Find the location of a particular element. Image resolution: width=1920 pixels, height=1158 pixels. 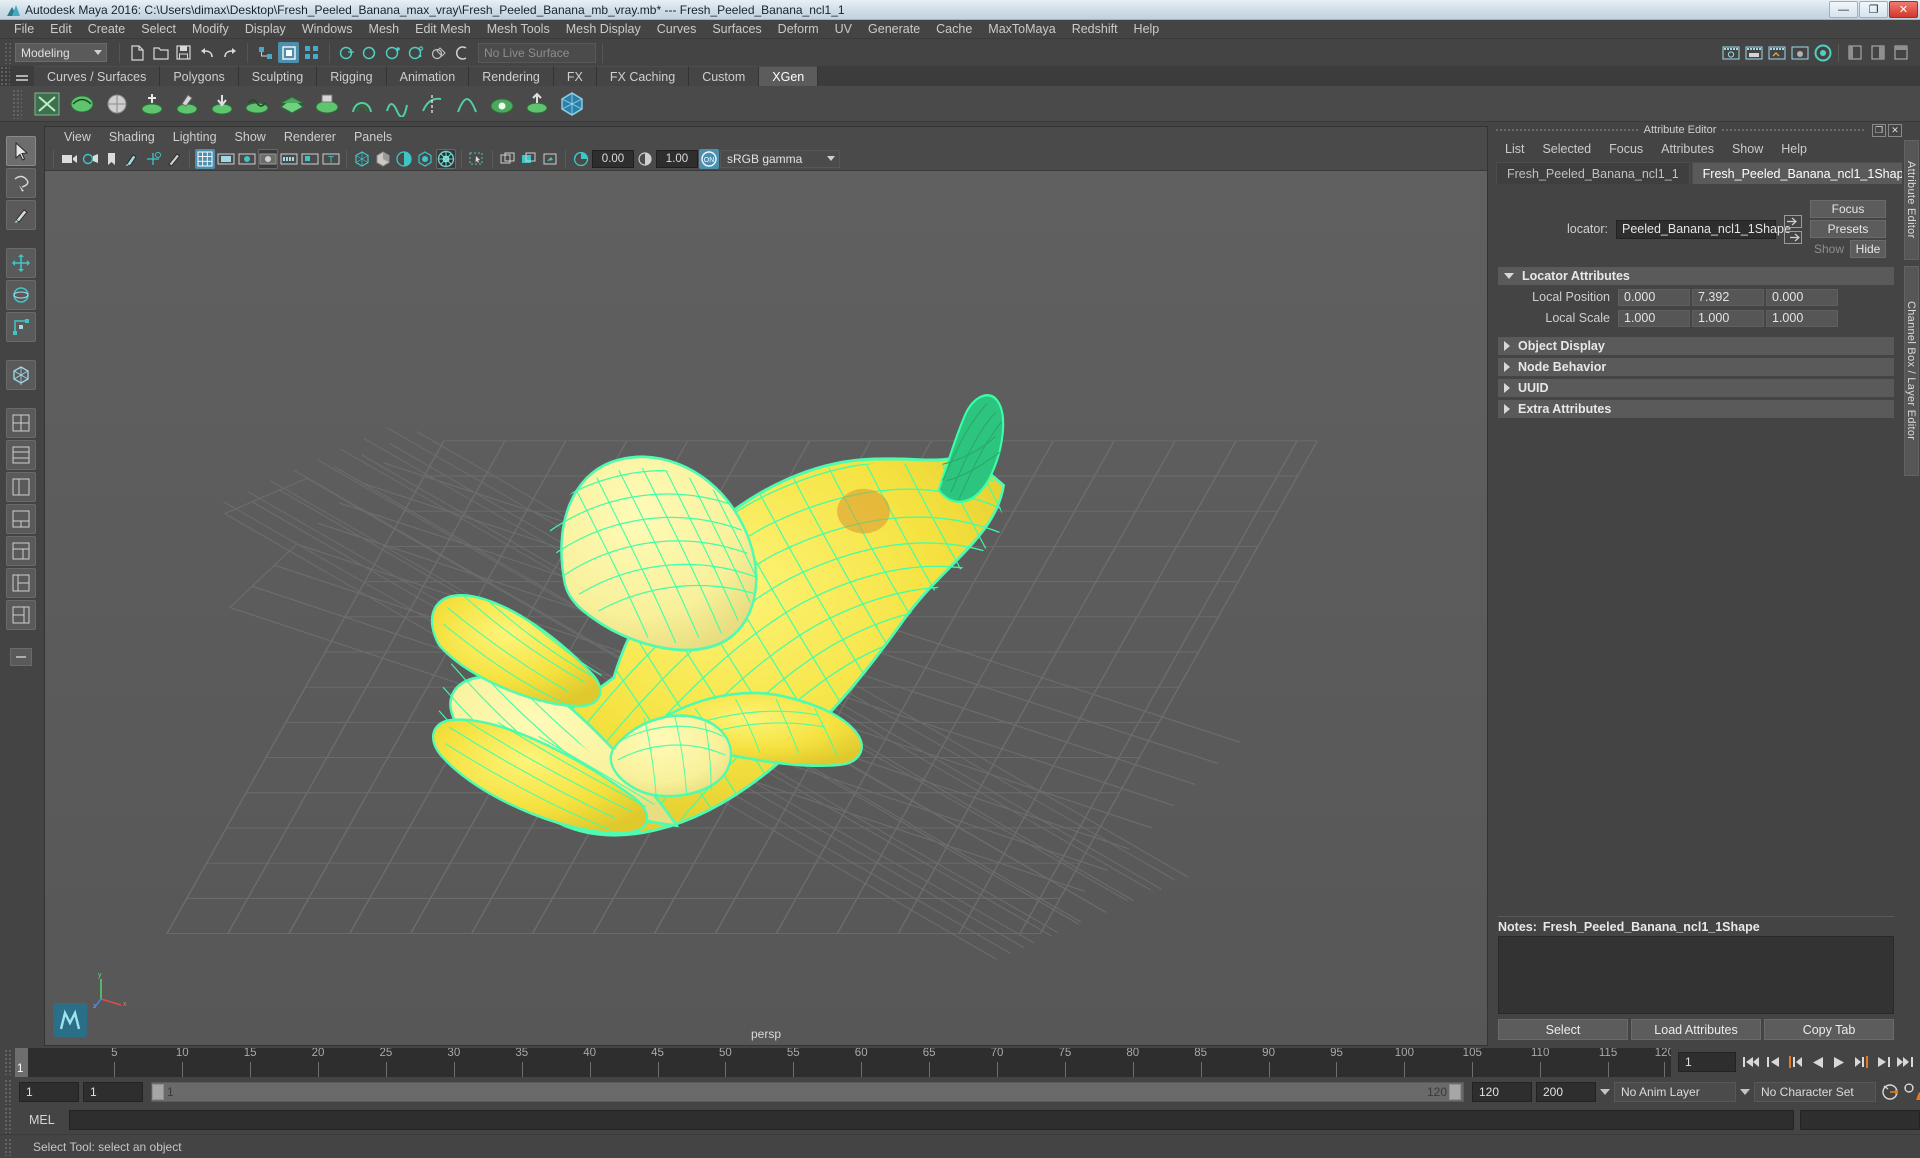

current-frame-field: 1 is located at coordinates (1707, 1062).